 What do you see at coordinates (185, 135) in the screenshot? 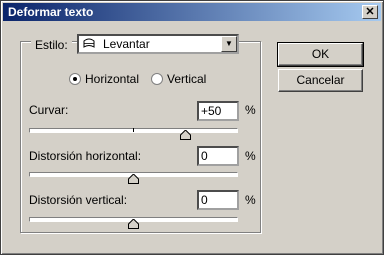
I see `curvar-slider-thumb` at bounding box center [185, 135].